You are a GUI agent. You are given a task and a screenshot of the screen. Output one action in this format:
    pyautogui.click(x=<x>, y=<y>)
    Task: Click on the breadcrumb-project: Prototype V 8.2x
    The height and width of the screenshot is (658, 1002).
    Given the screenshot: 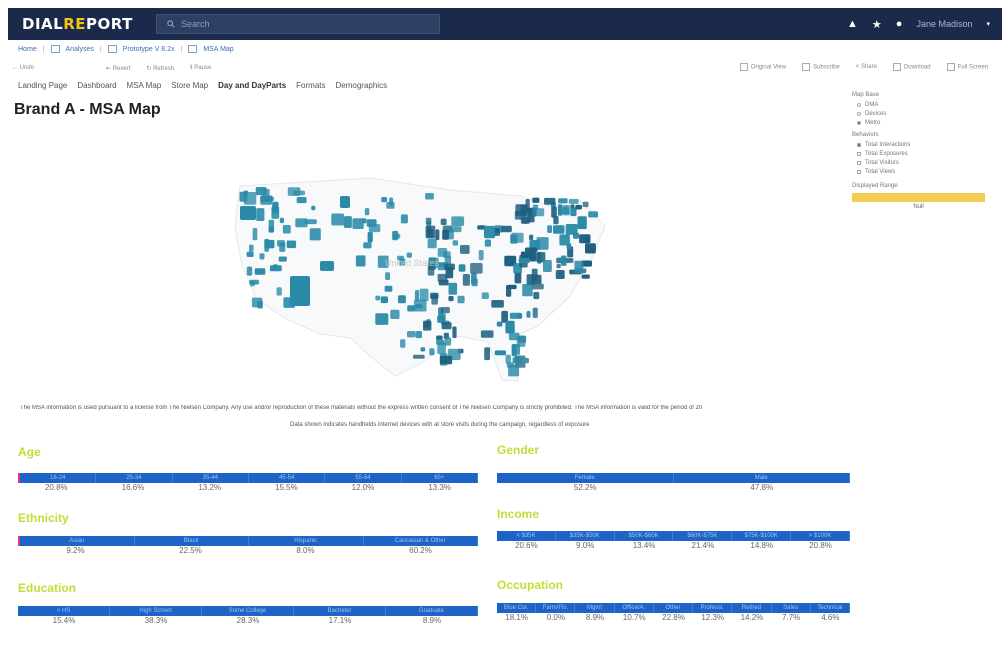 What is the action you would take?
    pyautogui.click(x=149, y=49)
    